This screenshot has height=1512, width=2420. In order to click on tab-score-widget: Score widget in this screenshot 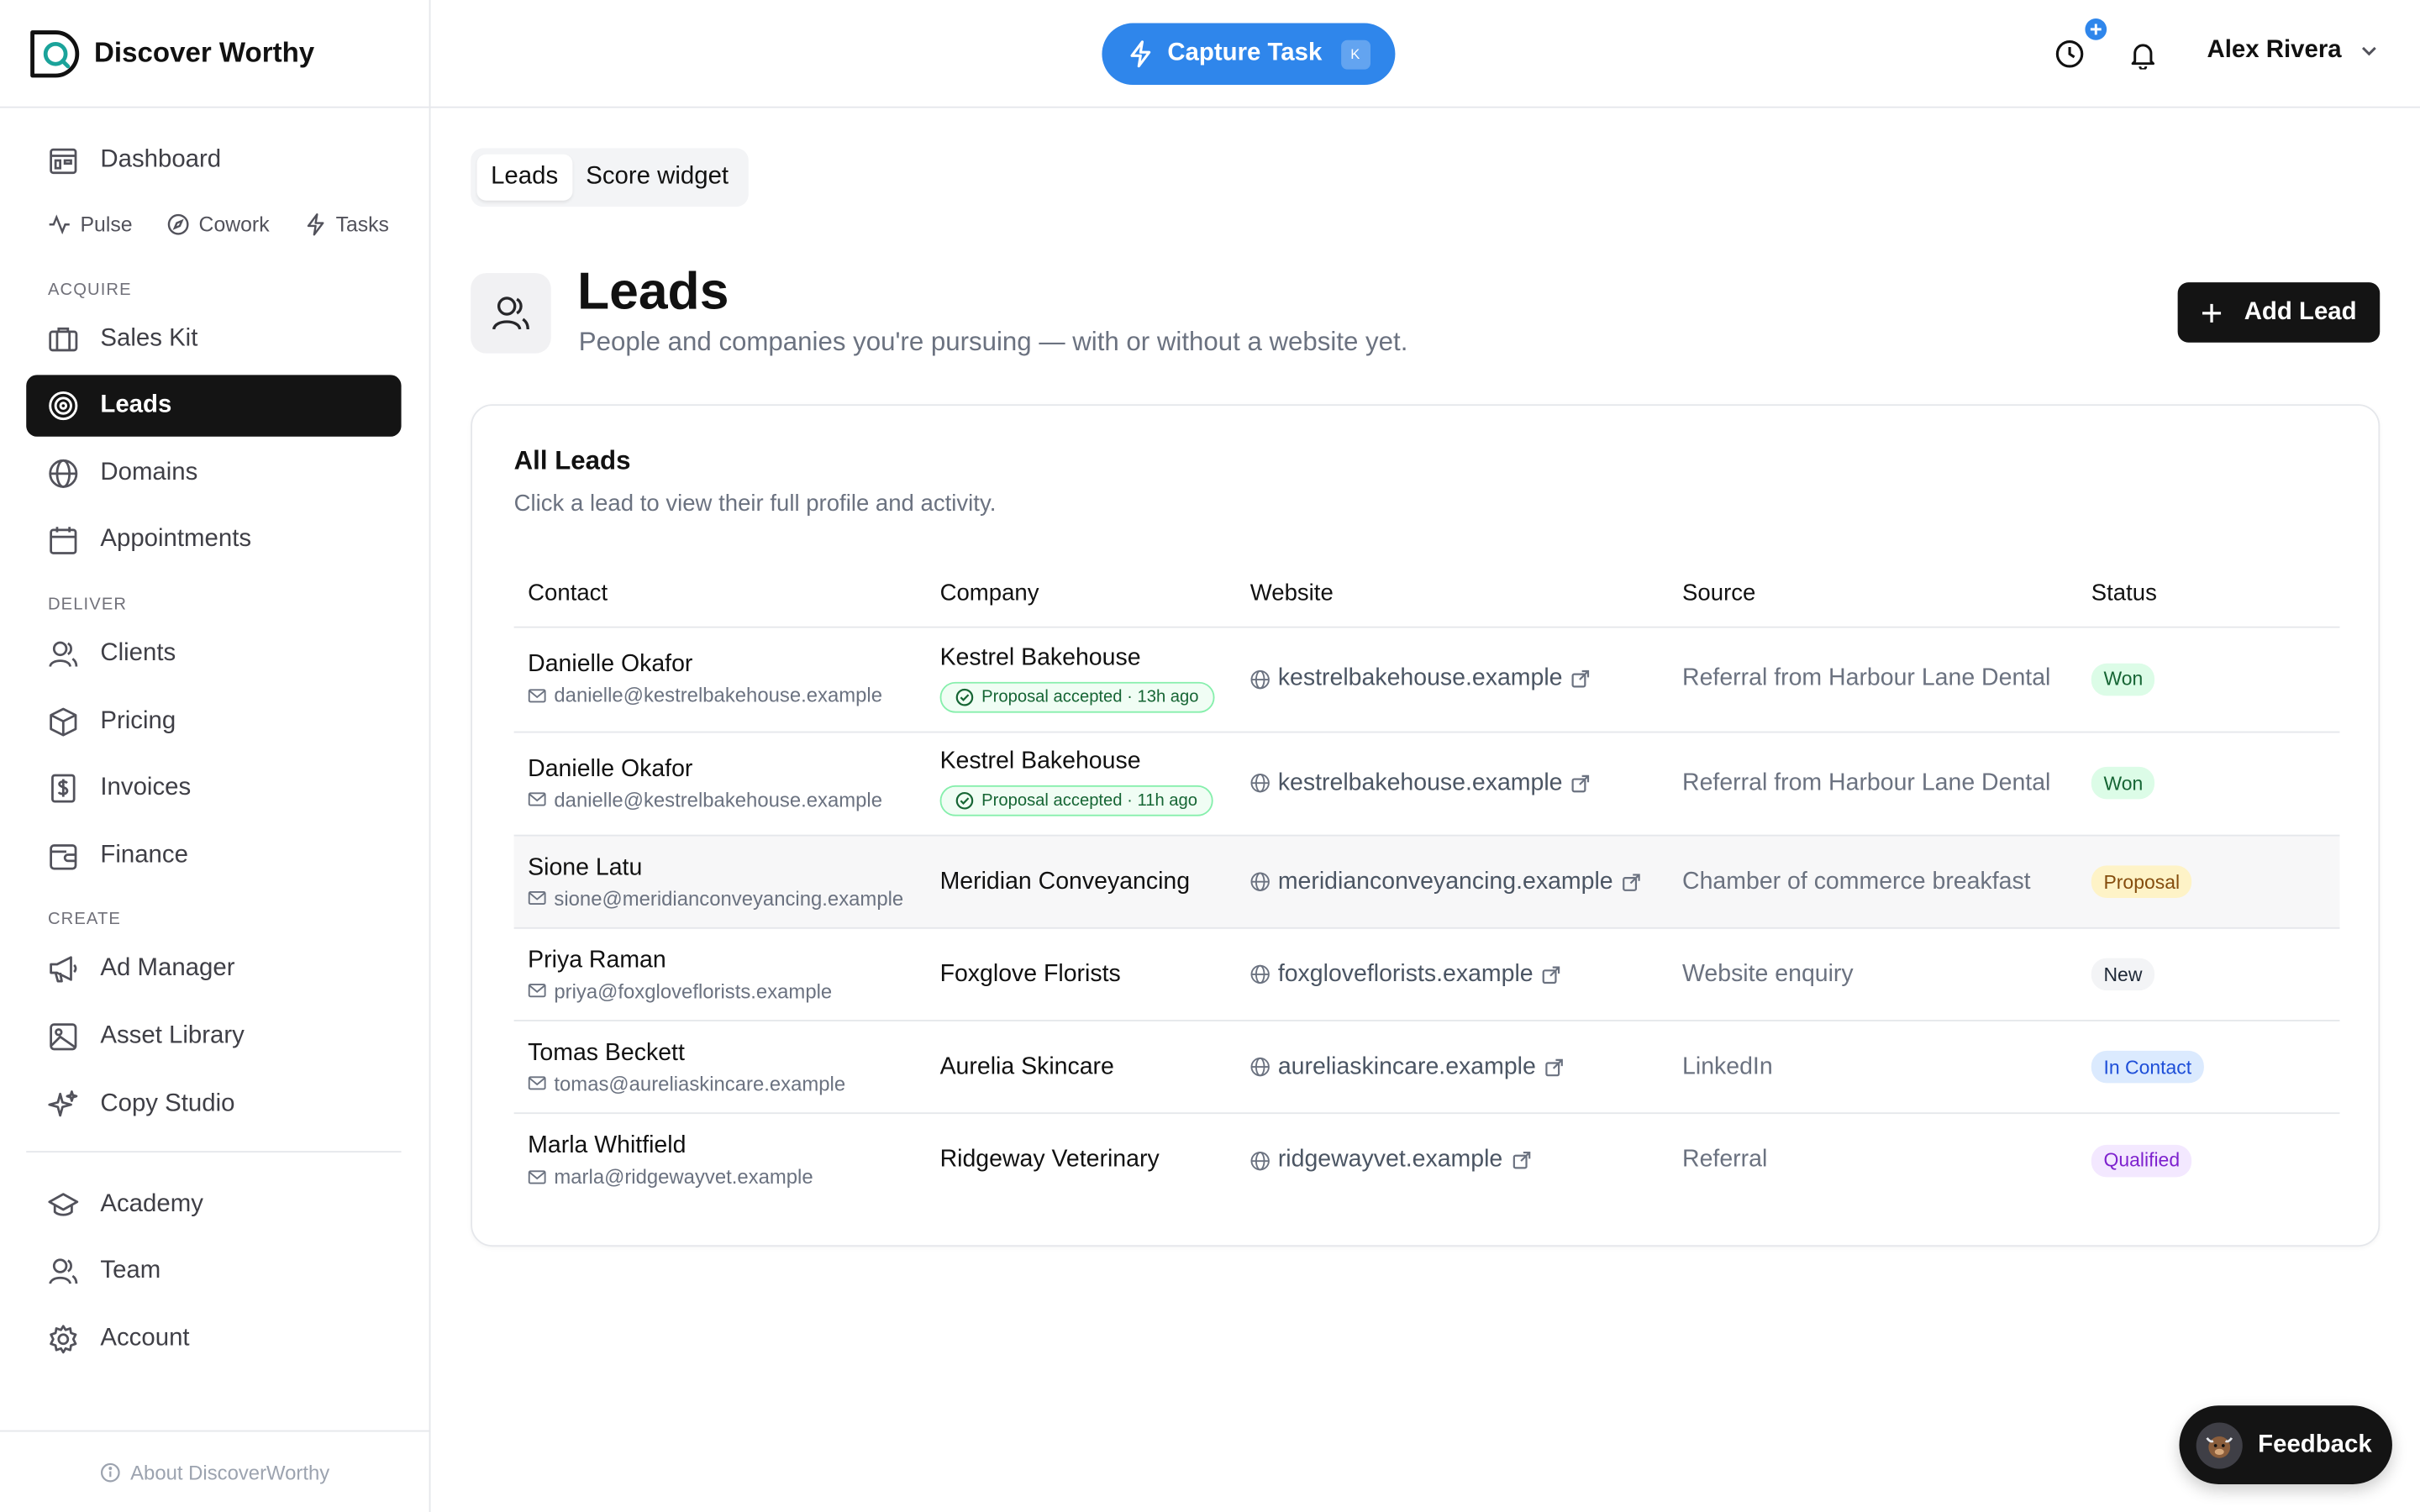, I will do `click(658, 178)`.